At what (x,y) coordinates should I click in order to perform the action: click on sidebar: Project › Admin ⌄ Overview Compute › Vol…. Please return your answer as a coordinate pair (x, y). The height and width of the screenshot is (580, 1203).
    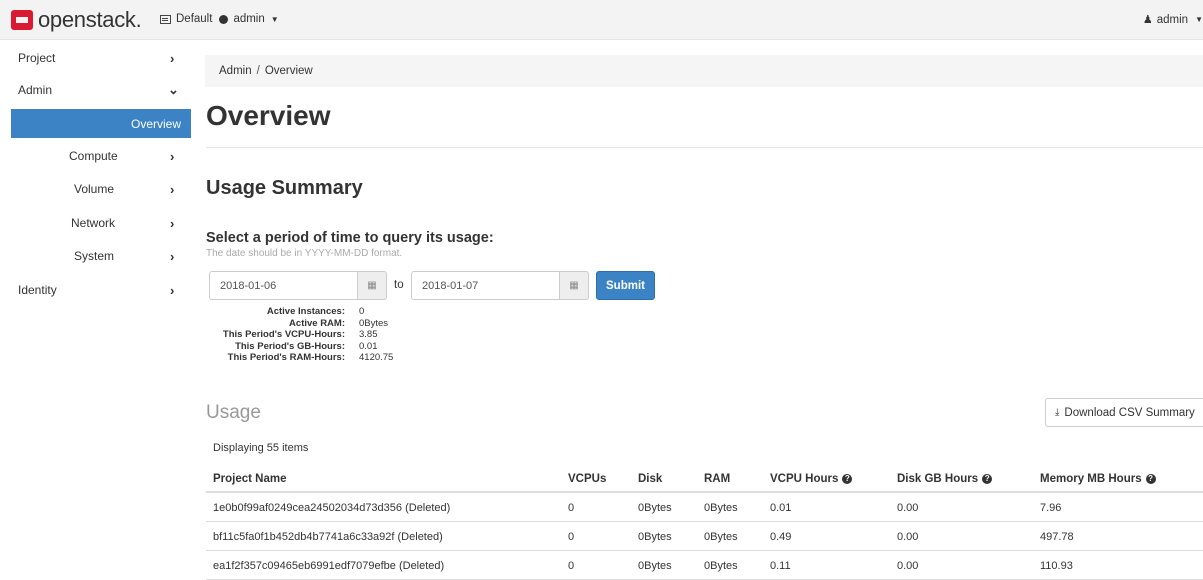
    Looking at the image, I should click on (95, 308).